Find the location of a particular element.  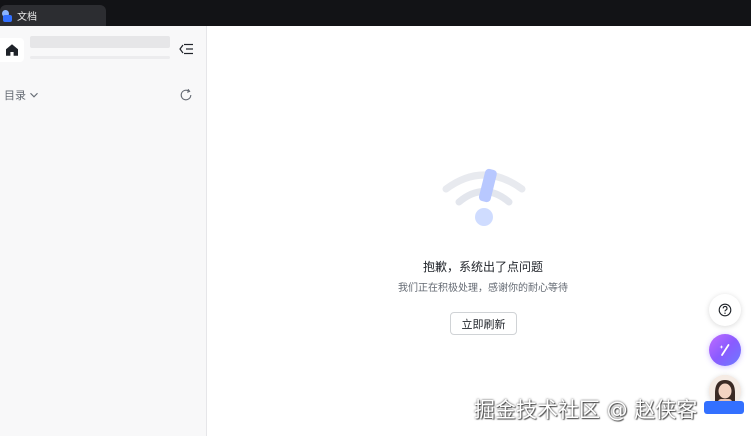

ai-assistant-button is located at coordinates (725, 350).